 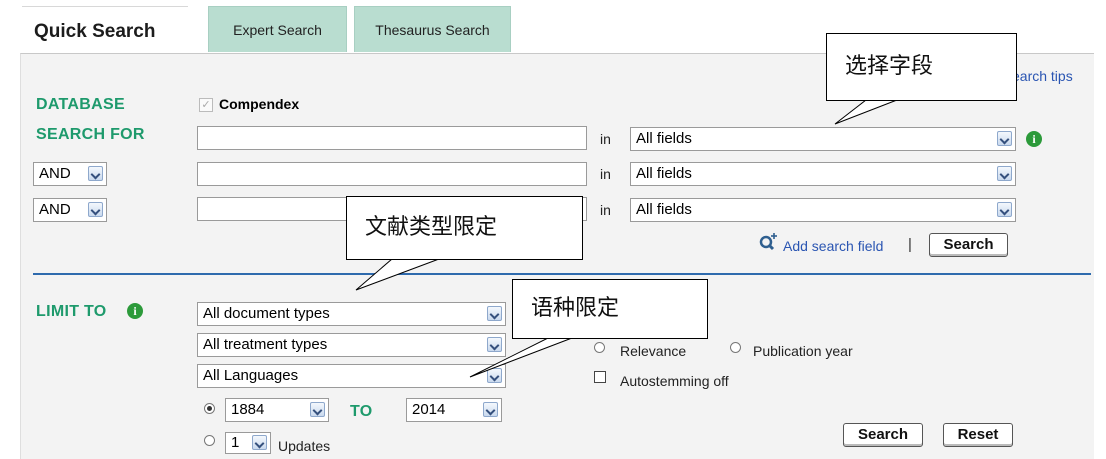 I want to click on callout-document-type: 文献类型限定, so click(x=464, y=228).